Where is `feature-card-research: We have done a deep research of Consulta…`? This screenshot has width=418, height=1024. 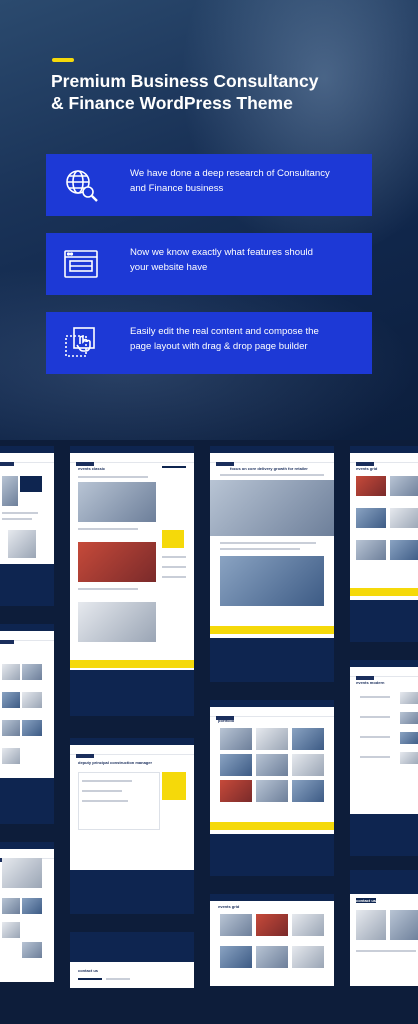 feature-card-research: We have done a deep research of Consulta… is located at coordinates (209, 185).